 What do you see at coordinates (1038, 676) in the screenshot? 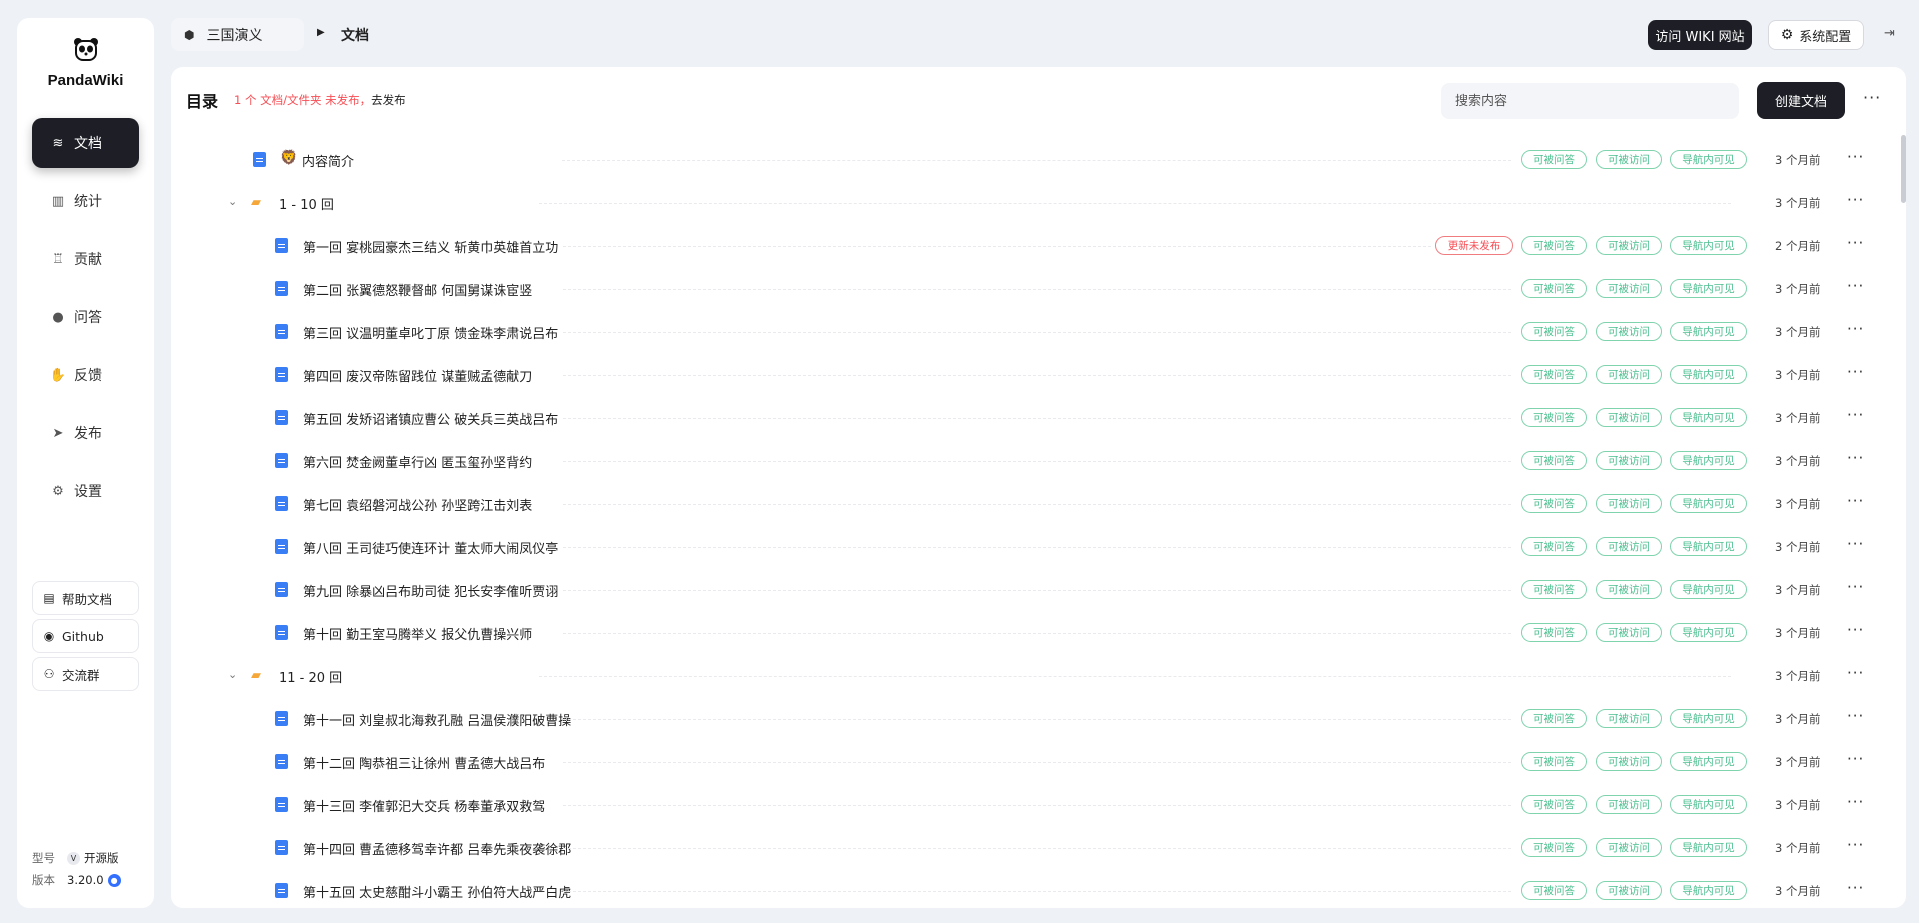
I see `folder-row: ⌄ ▰ 11 - 20 回 3 个月前 ···` at bounding box center [1038, 676].